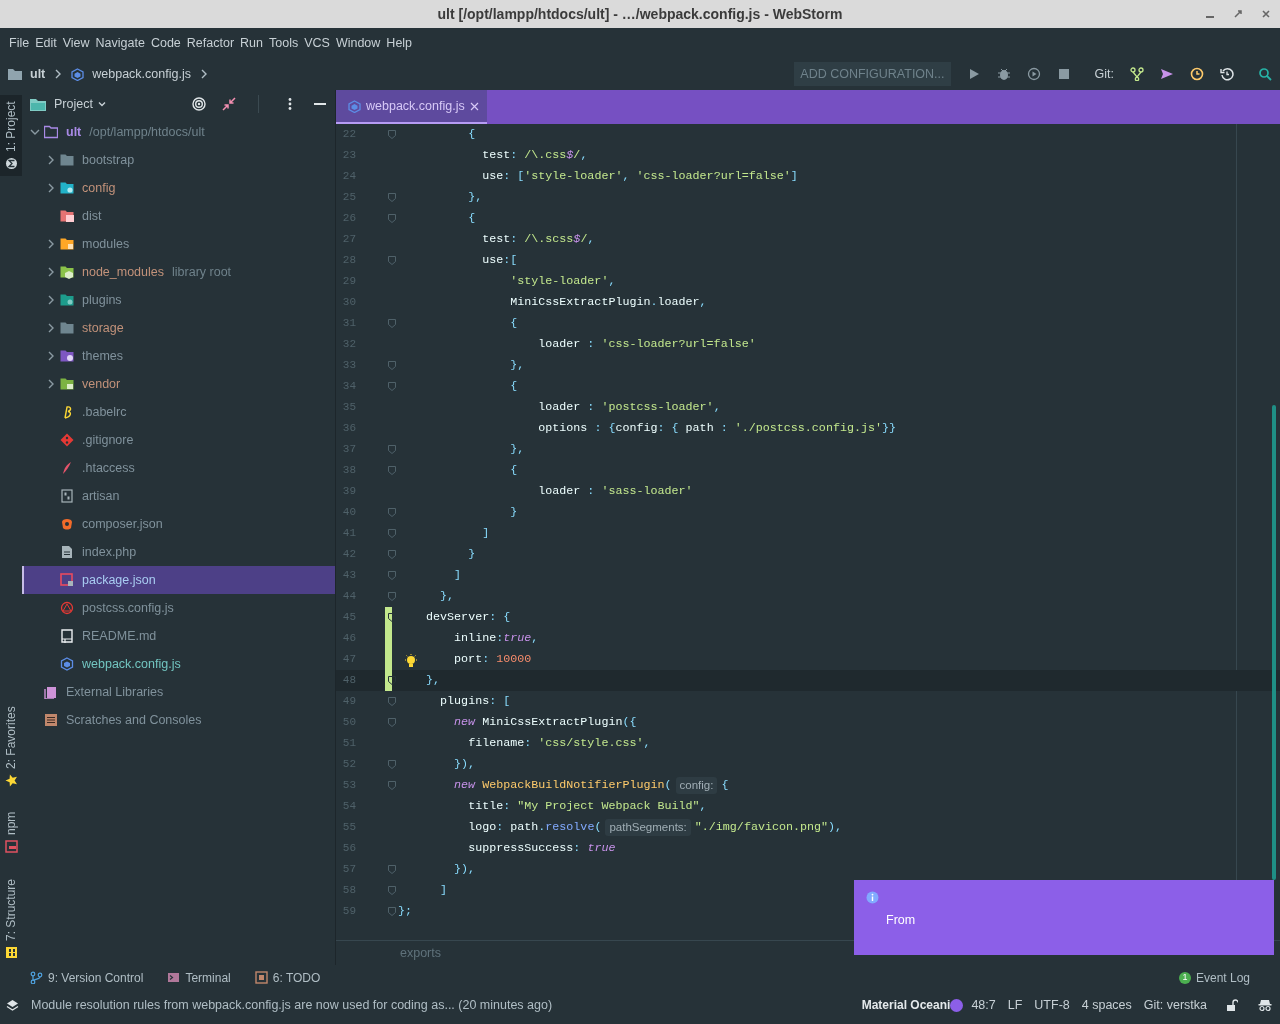 This screenshot has height=1024, width=1280. I want to click on lightbulb-icon, so click(411, 661).